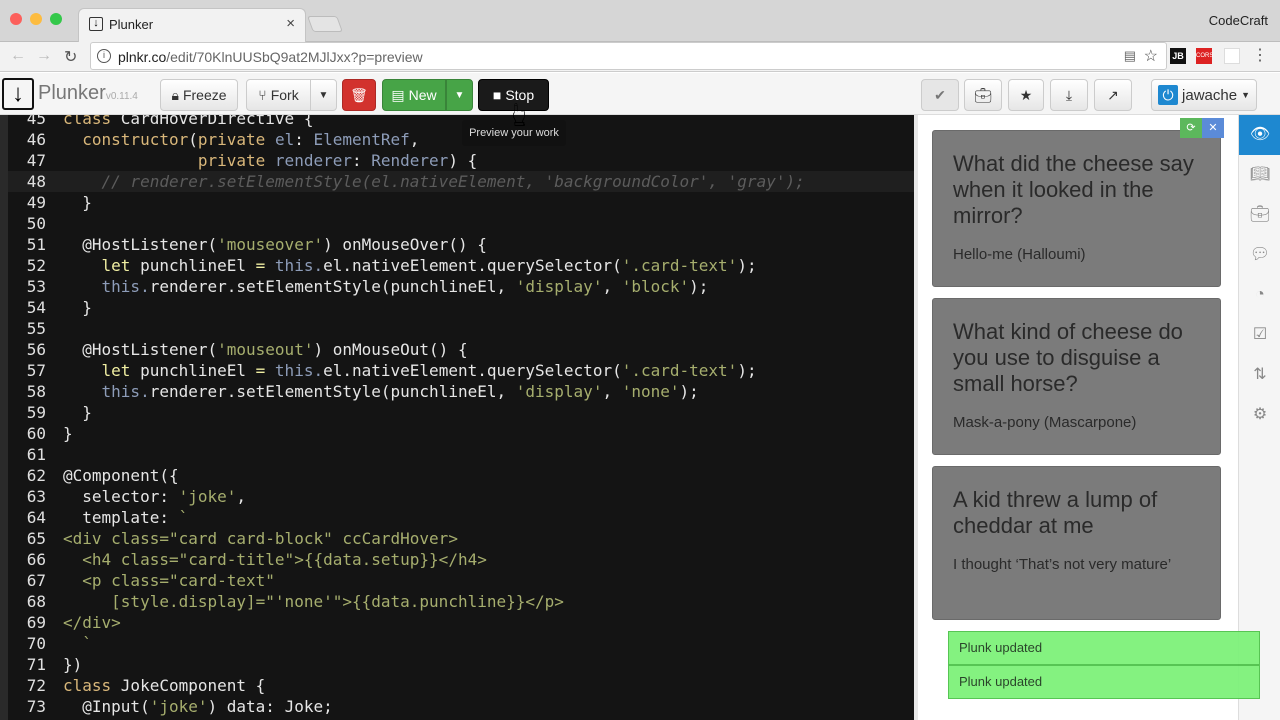 Image resolution: width=1280 pixels, height=720 pixels. What do you see at coordinates (36, 19) in the screenshot?
I see `minimize-window-button` at bounding box center [36, 19].